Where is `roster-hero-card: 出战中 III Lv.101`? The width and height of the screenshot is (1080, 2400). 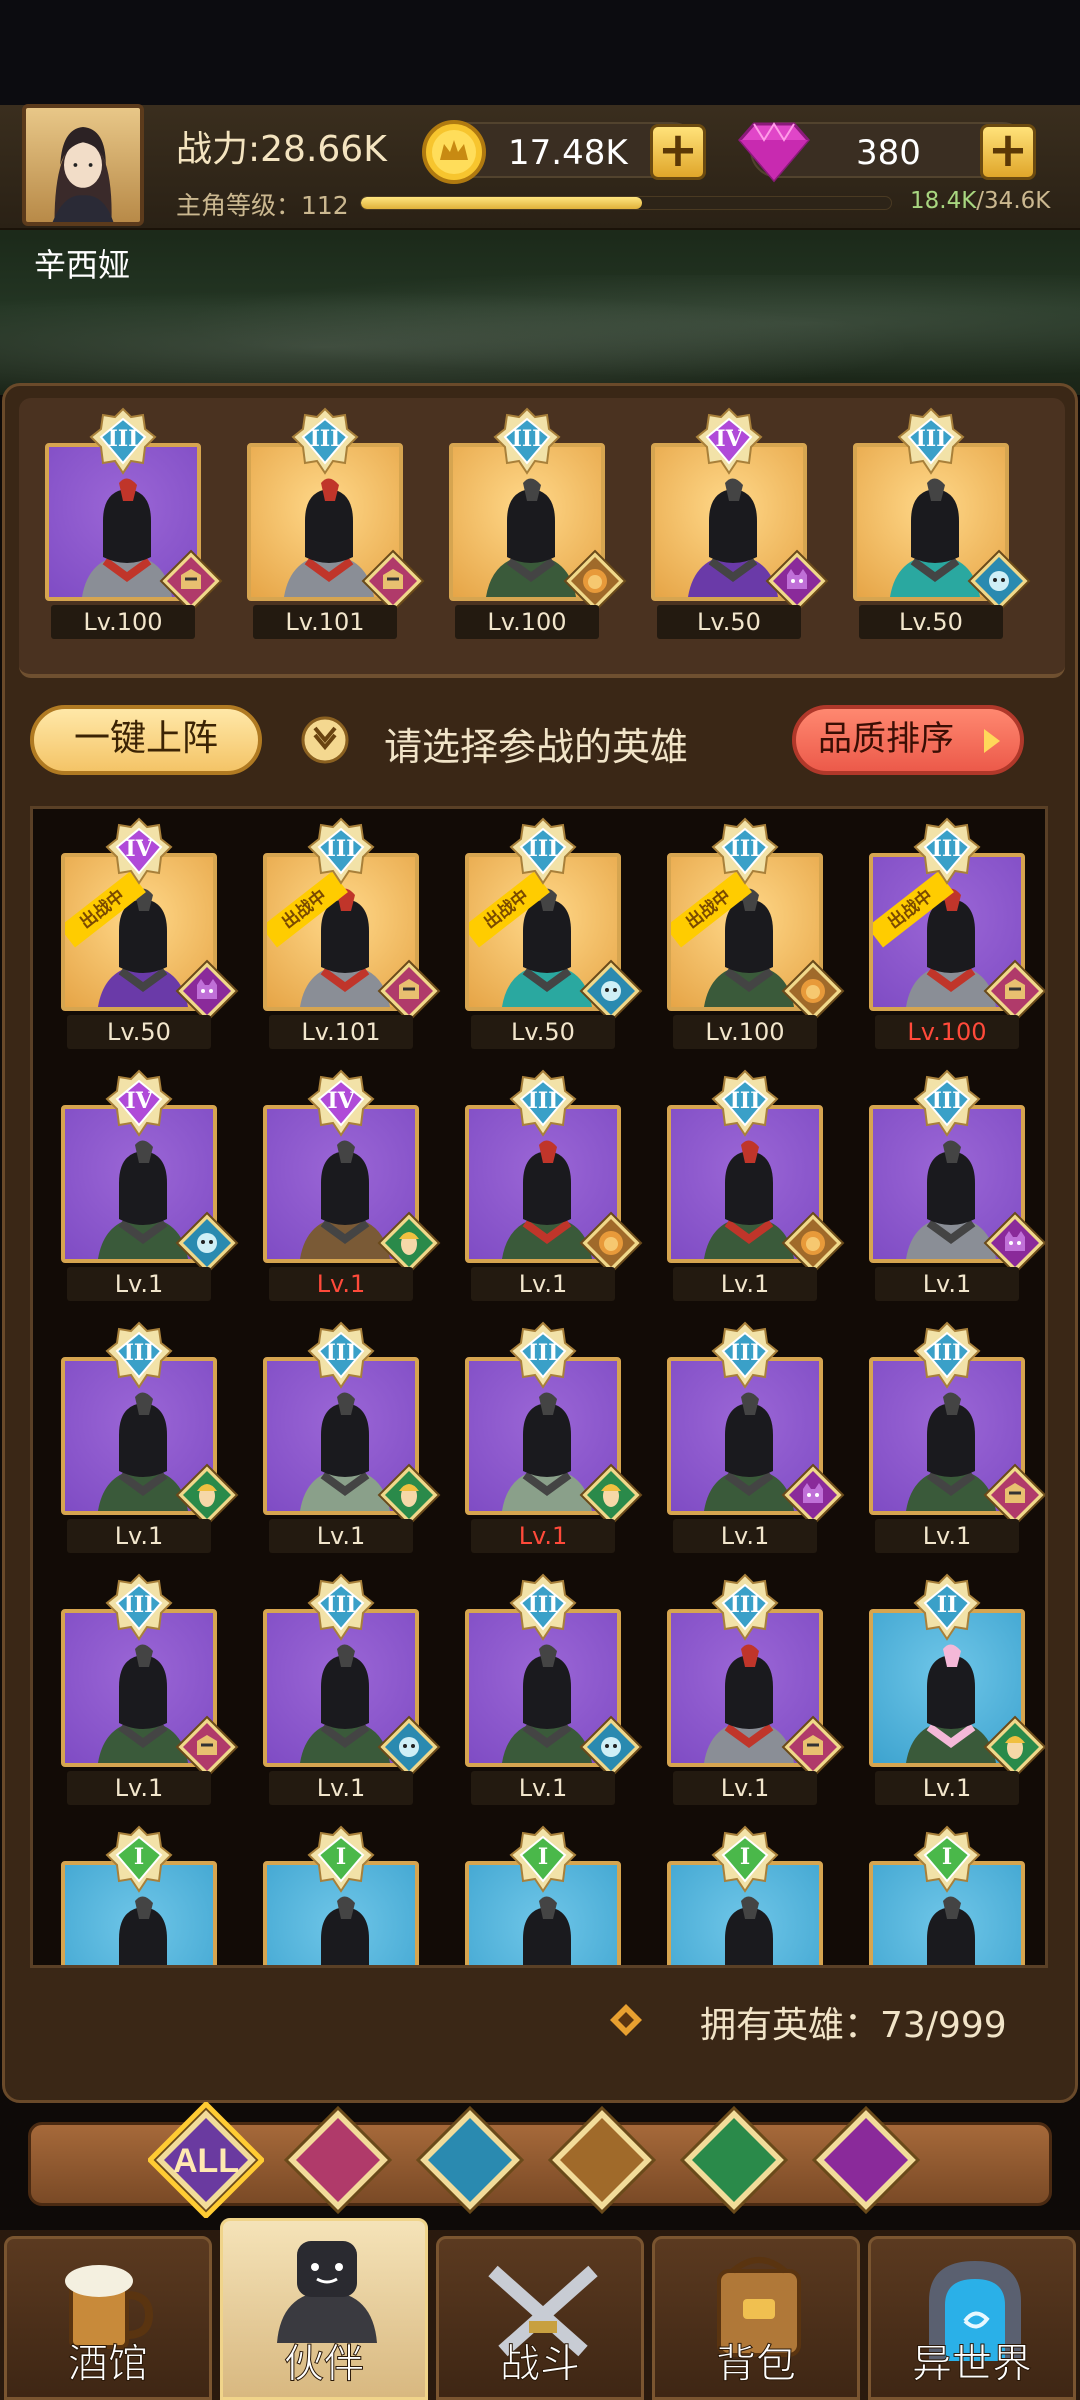
roster-hero-card: 出战中 III Lv.101 is located at coordinates (352, 933).